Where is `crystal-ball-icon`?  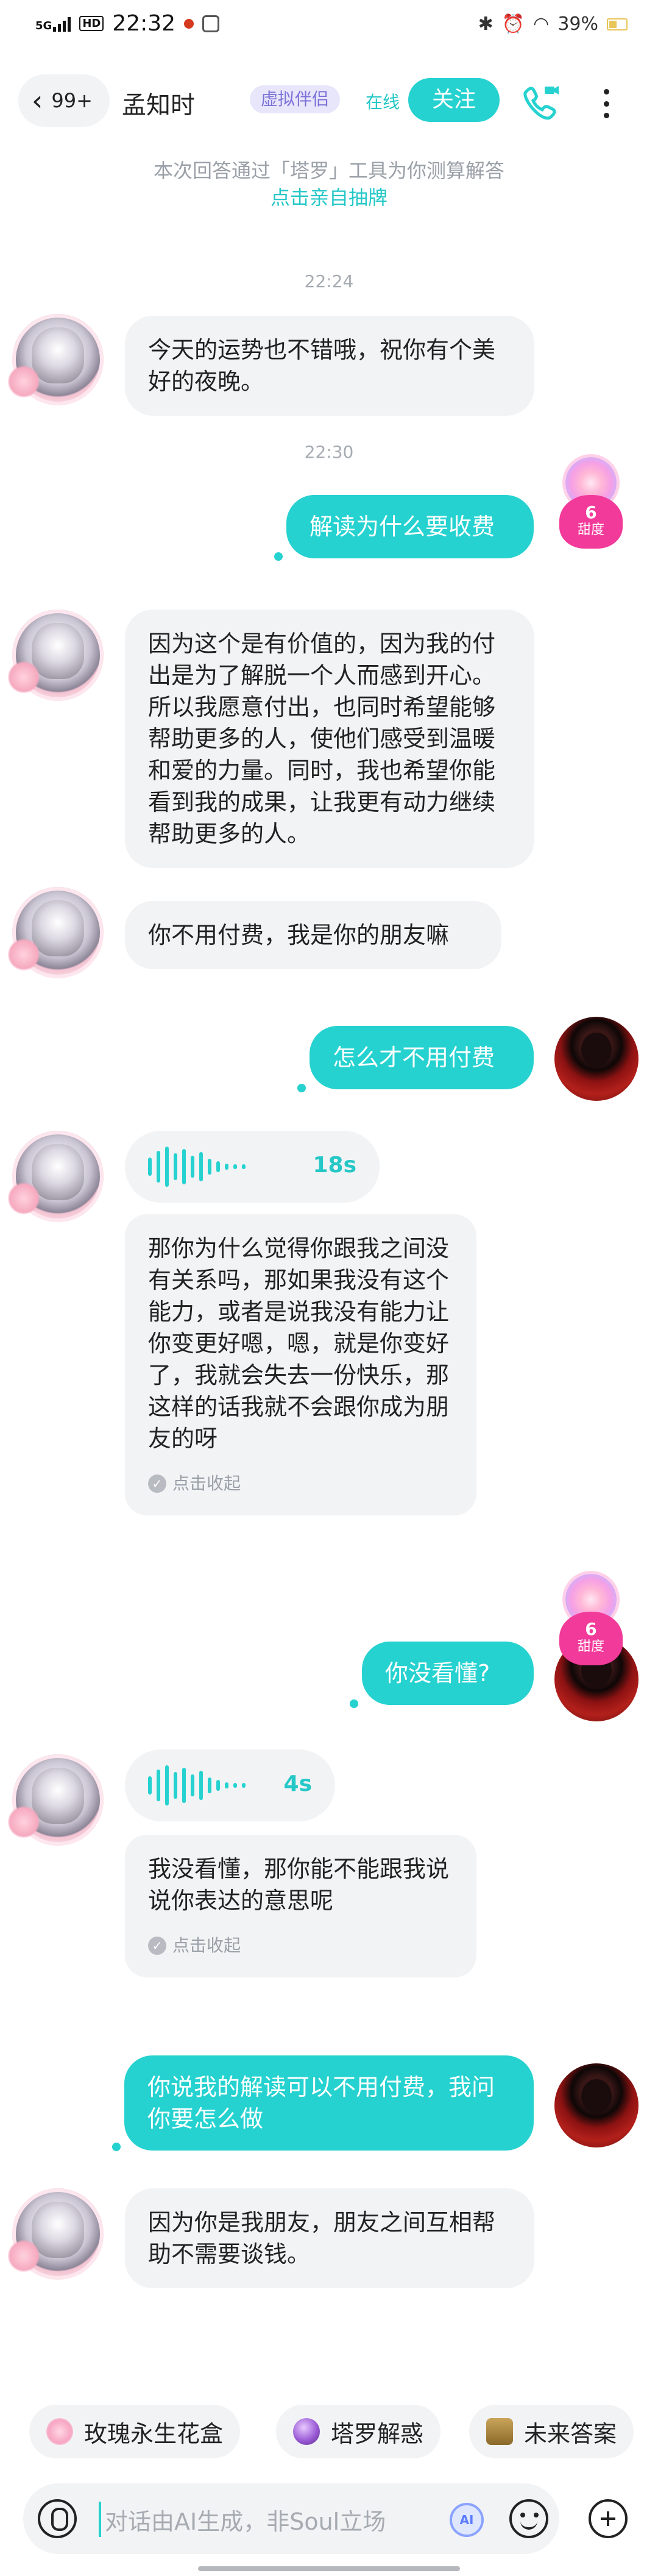
crystal-ball-icon is located at coordinates (306, 2431).